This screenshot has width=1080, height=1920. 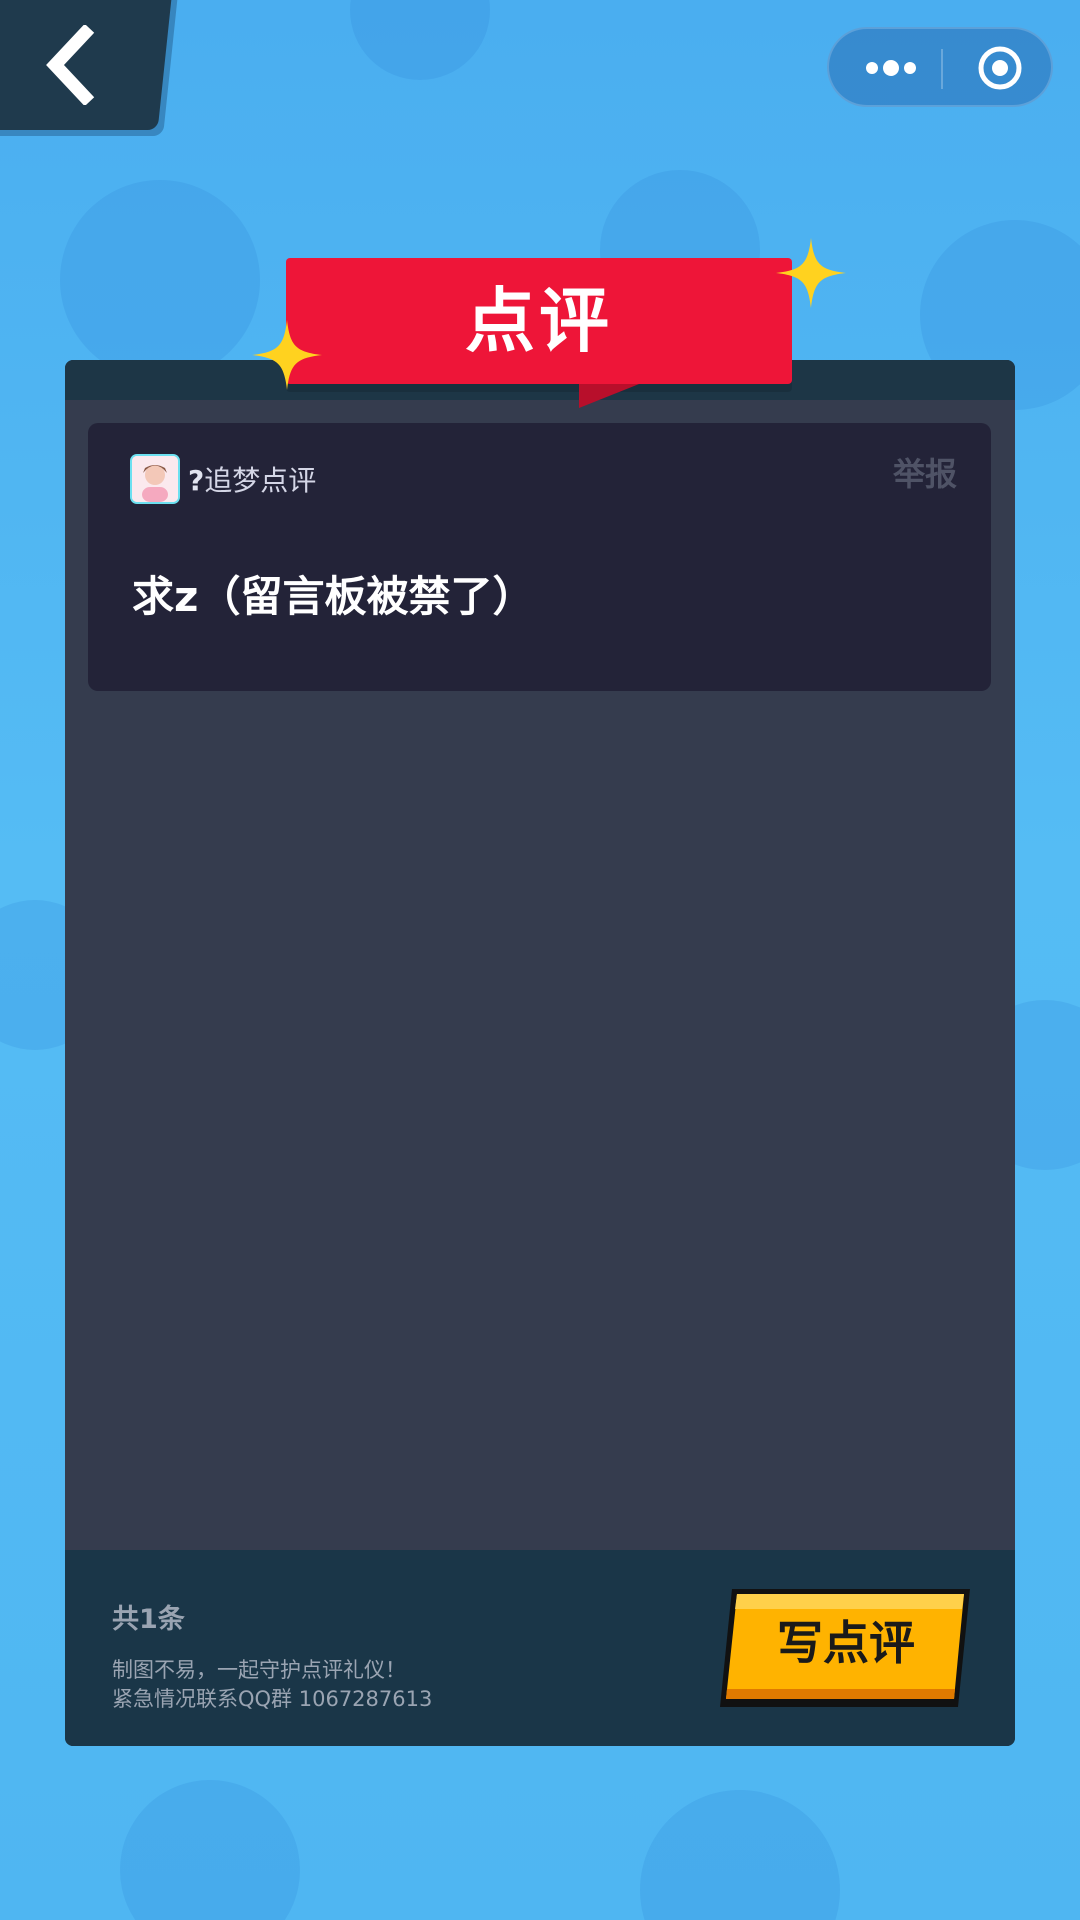 What do you see at coordinates (196, 480) in the screenshot?
I see `username-prefix: ?` at bounding box center [196, 480].